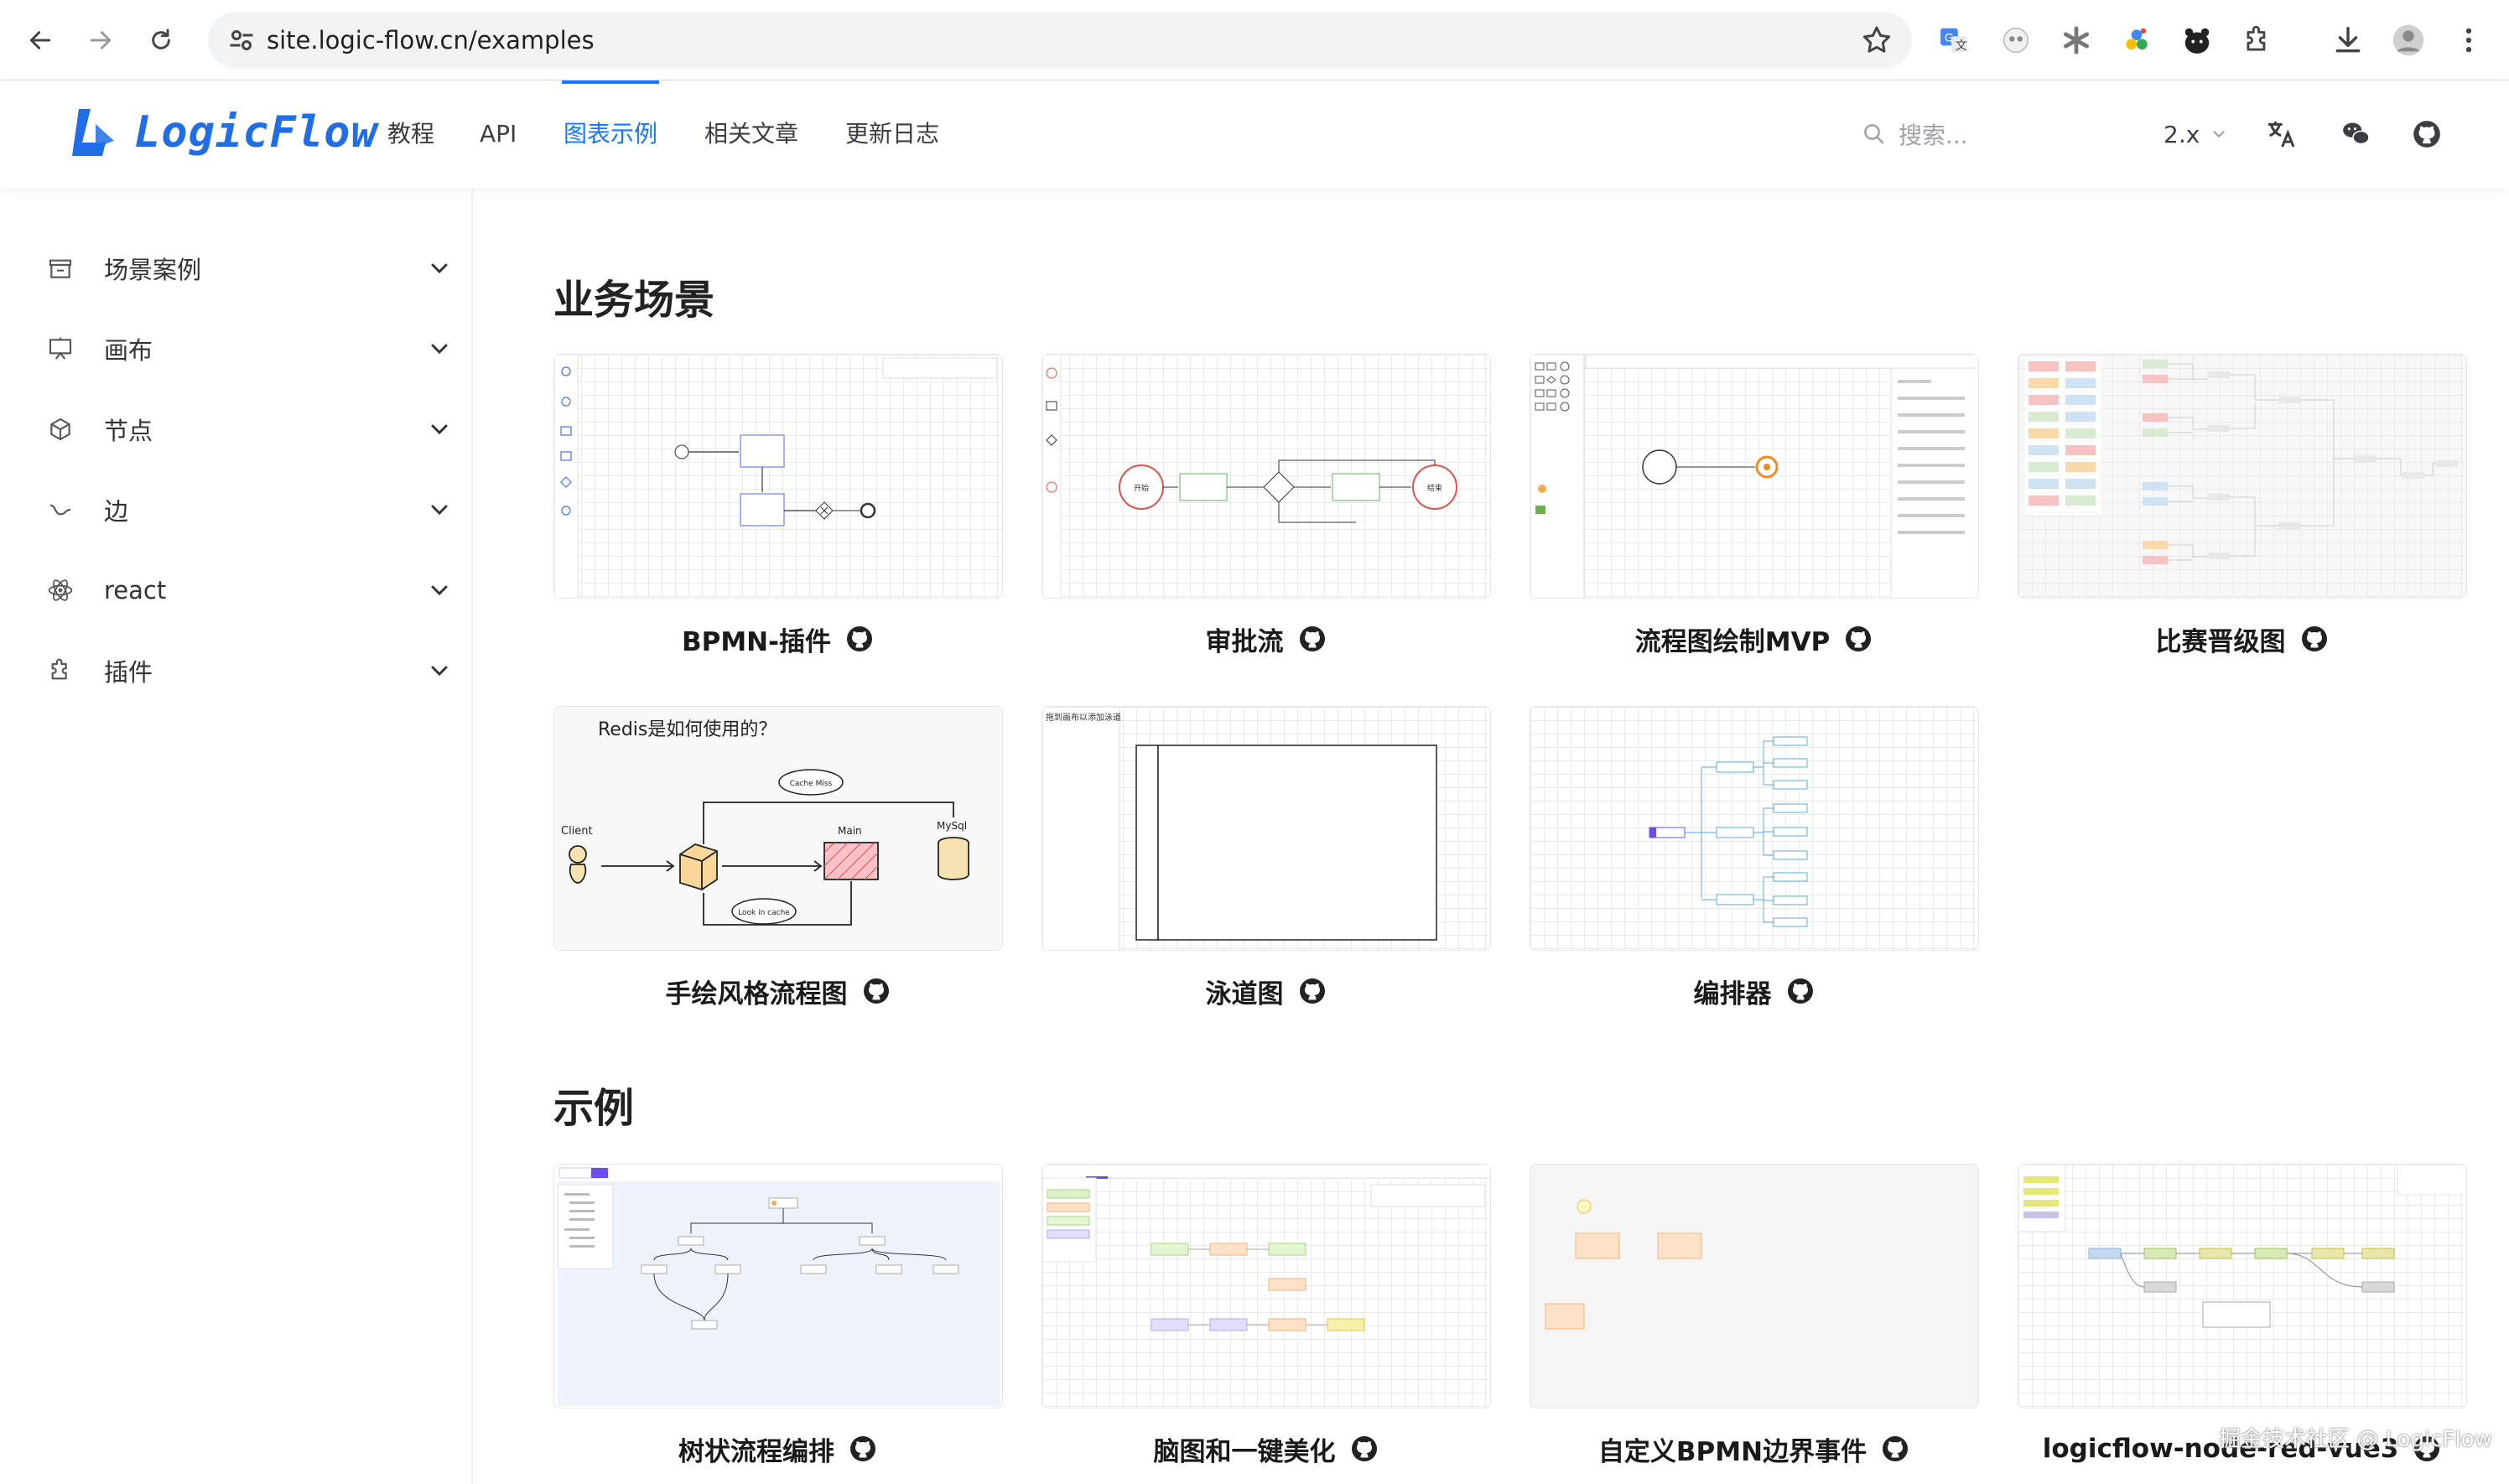 This screenshot has width=2509, height=1484. Describe the element at coordinates (687, 729) in the screenshot. I see `handdrawn-title: Redis是如何使用的？` at that location.